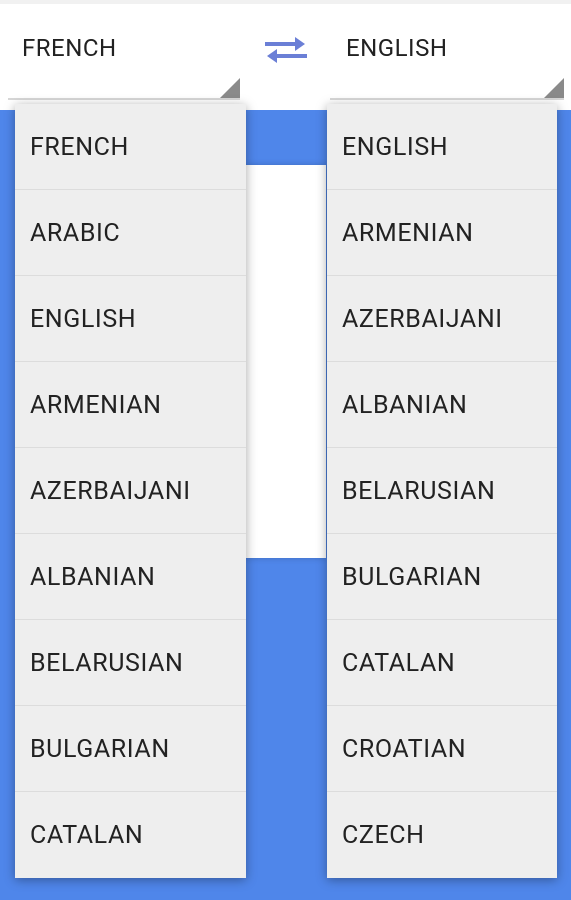 This screenshot has height=900, width=571. What do you see at coordinates (130, 233) in the screenshot?
I see `dropdown-item: ARABIC` at bounding box center [130, 233].